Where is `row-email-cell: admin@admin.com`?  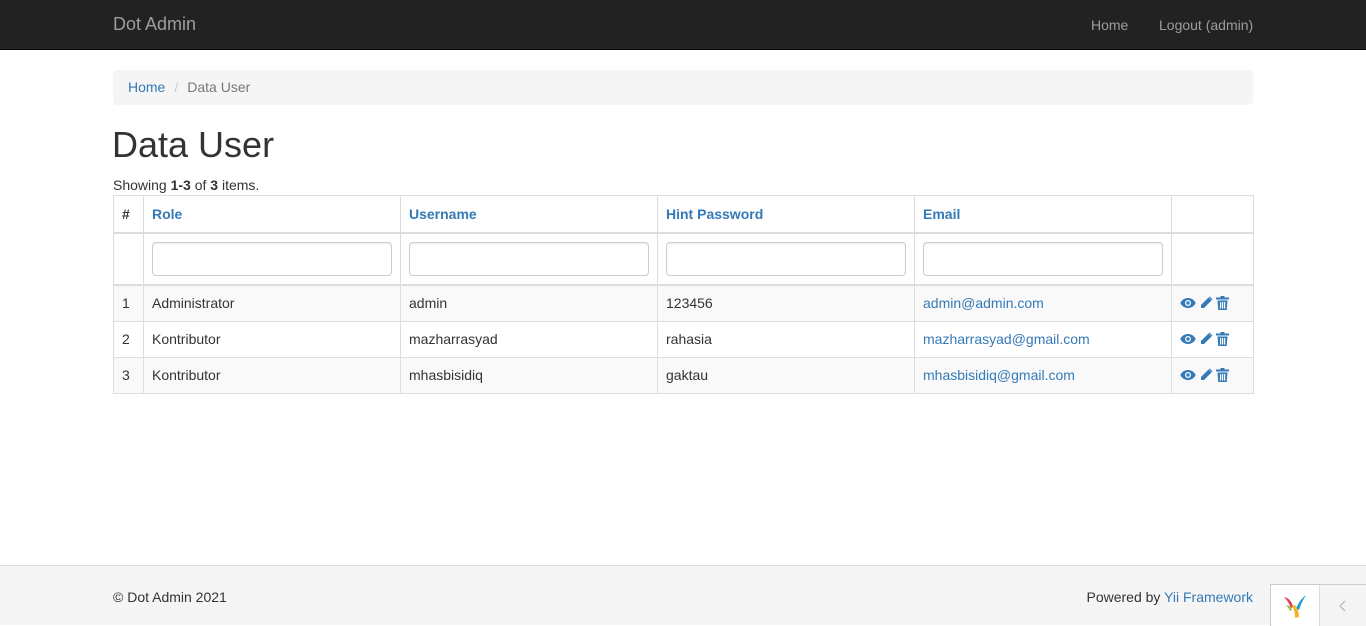 row-email-cell: admin@admin.com is located at coordinates (1043, 303).